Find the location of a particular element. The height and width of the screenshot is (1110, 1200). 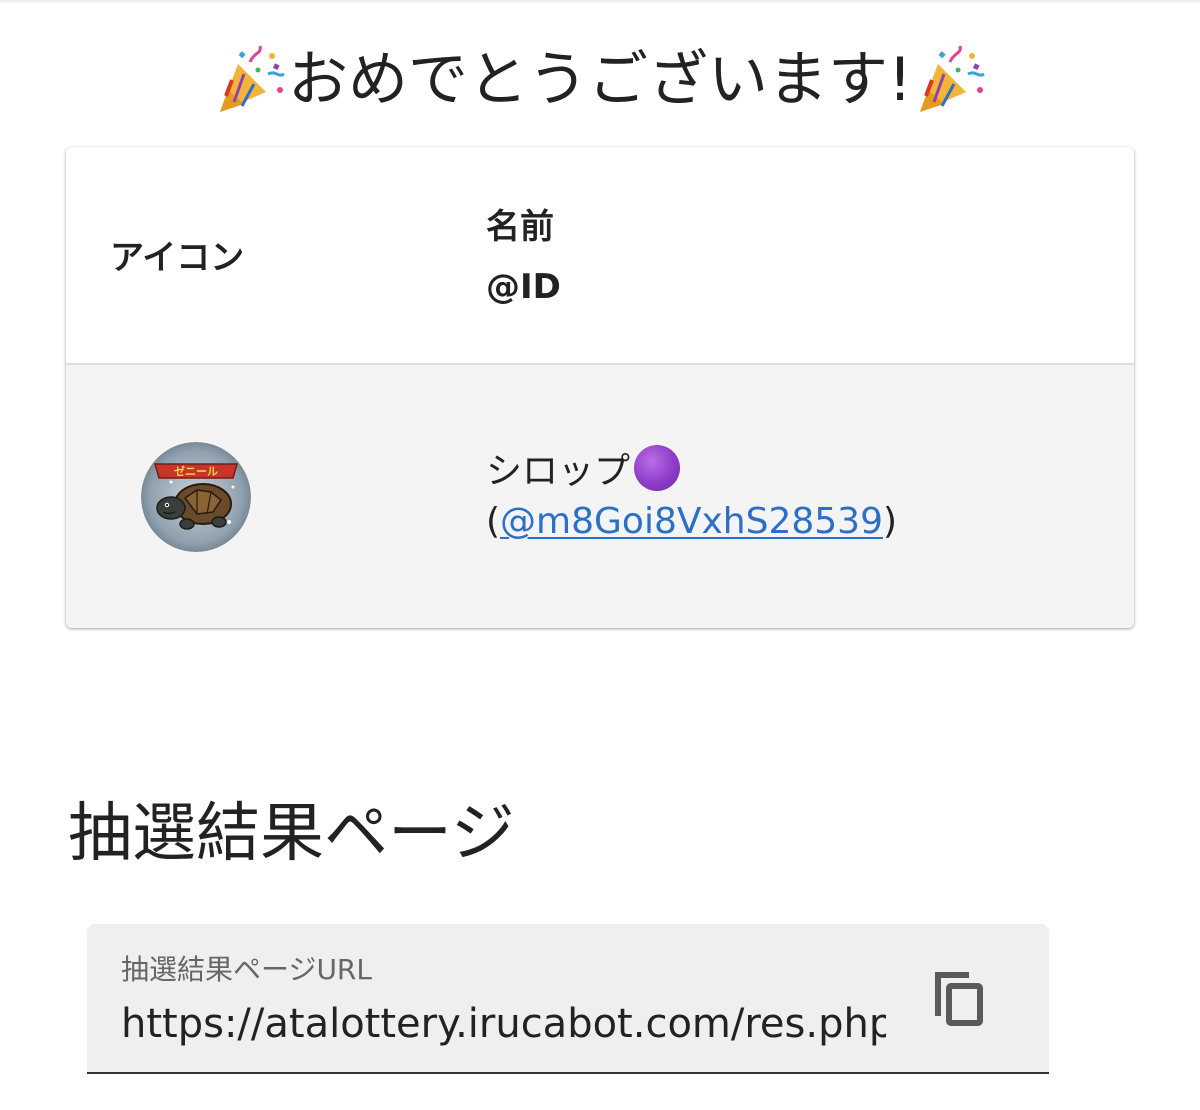

purple-circle-icon is located at coordinates (657, 468).